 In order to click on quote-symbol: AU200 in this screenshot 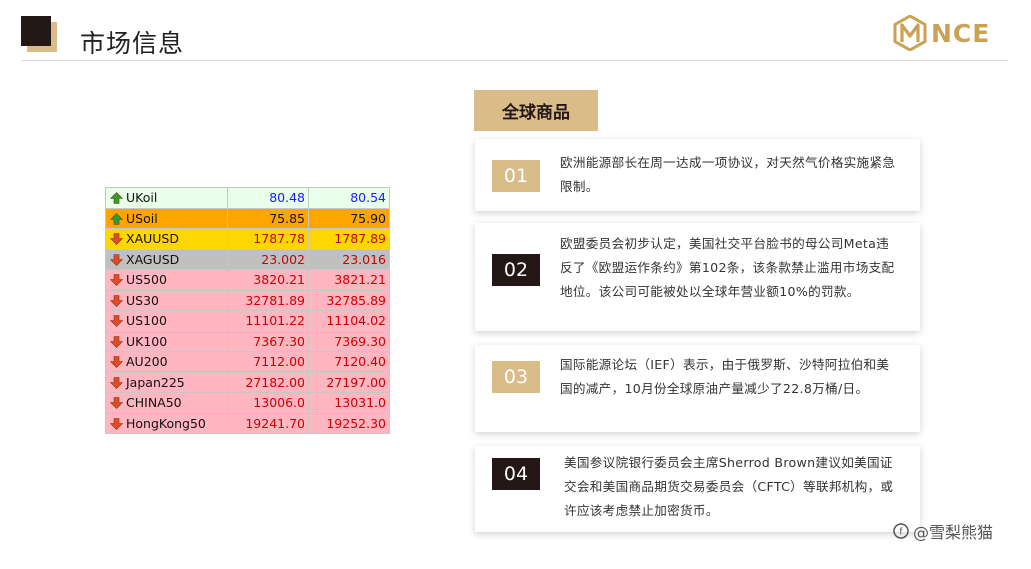, I will do `click(147, 362)`.